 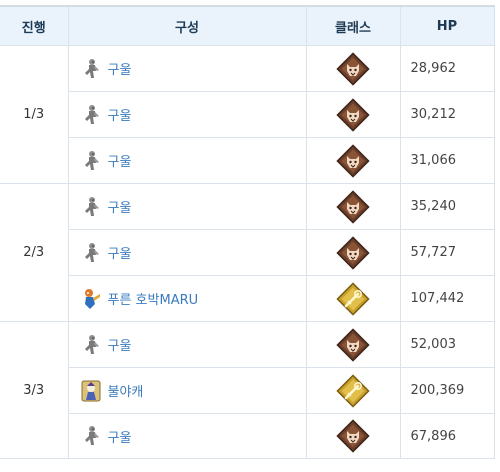 What do you see at coordinates (153, 298) in the screenshot?
I see `unit-name-link: 푸른 호박MARU` at bounding box center [153, 298].